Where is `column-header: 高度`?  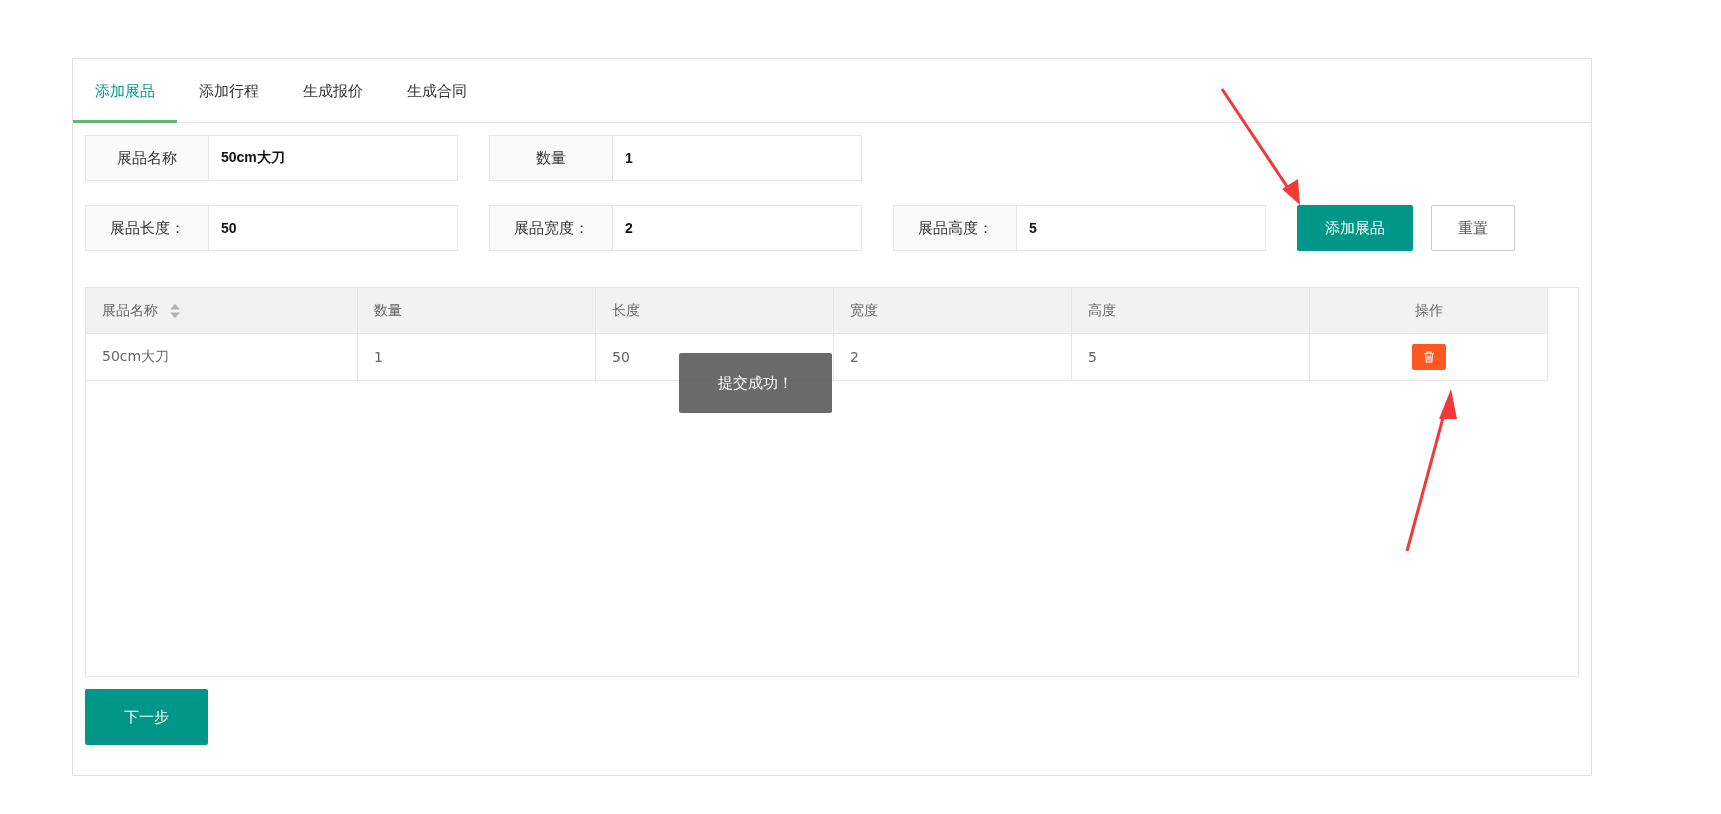 column-header: 高度 is located at coordinates (1102, 310).